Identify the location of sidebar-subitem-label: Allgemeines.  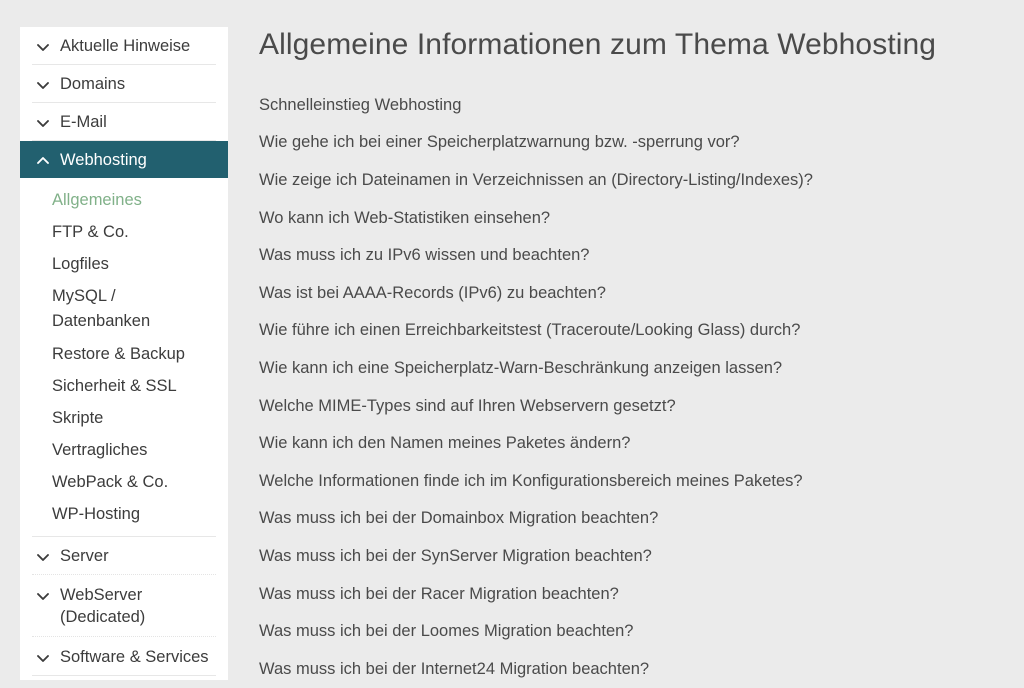
(97, 199).